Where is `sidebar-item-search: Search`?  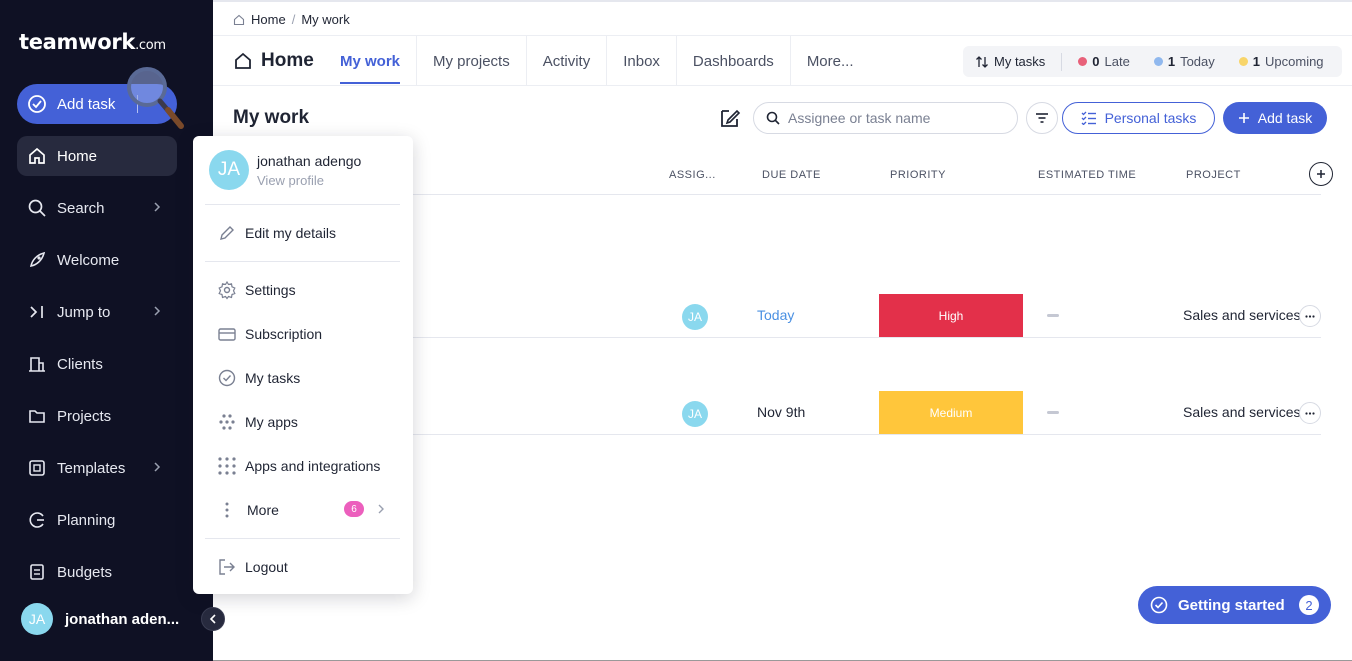
sidebar-item-search: Search is located at coordinates (97, 208).